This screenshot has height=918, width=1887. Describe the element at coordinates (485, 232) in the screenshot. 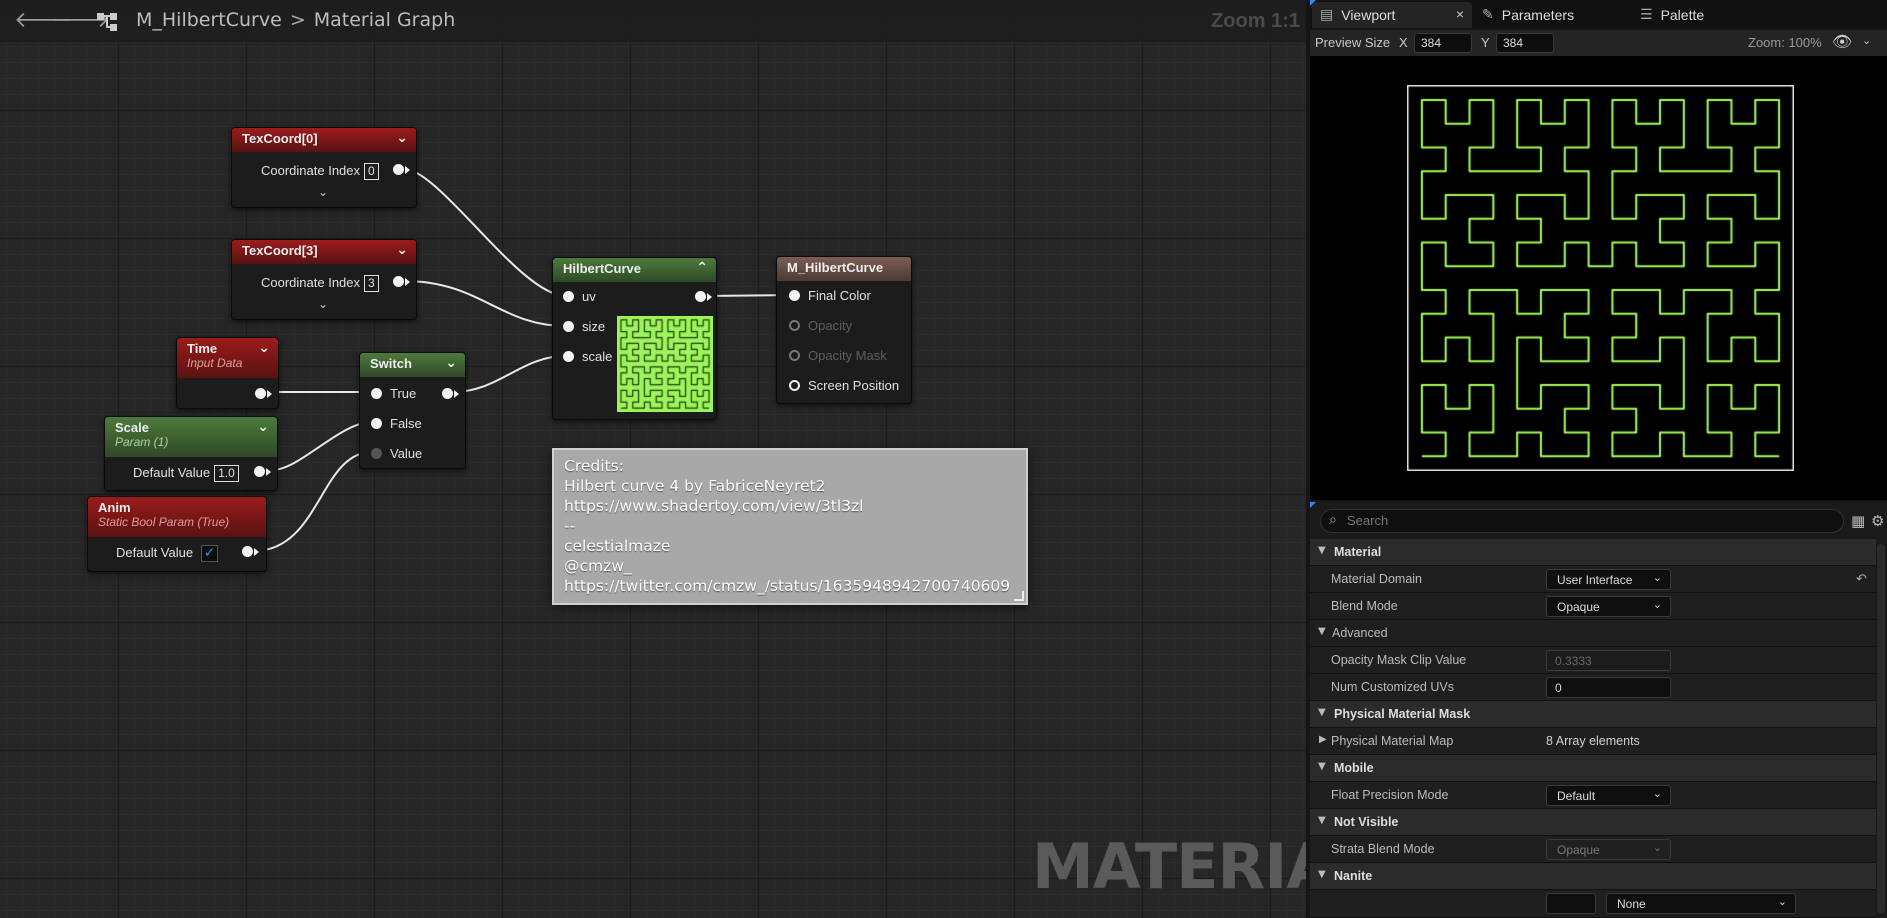

I see `wire-texcoord0-uv` at that location.